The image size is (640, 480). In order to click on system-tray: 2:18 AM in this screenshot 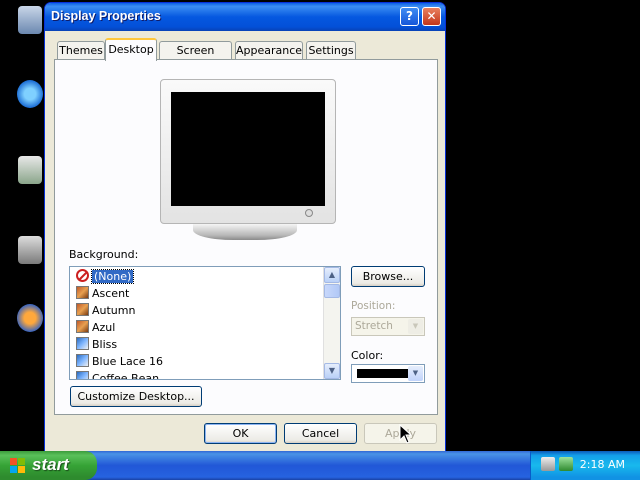, I will do `click(585, 465)`.